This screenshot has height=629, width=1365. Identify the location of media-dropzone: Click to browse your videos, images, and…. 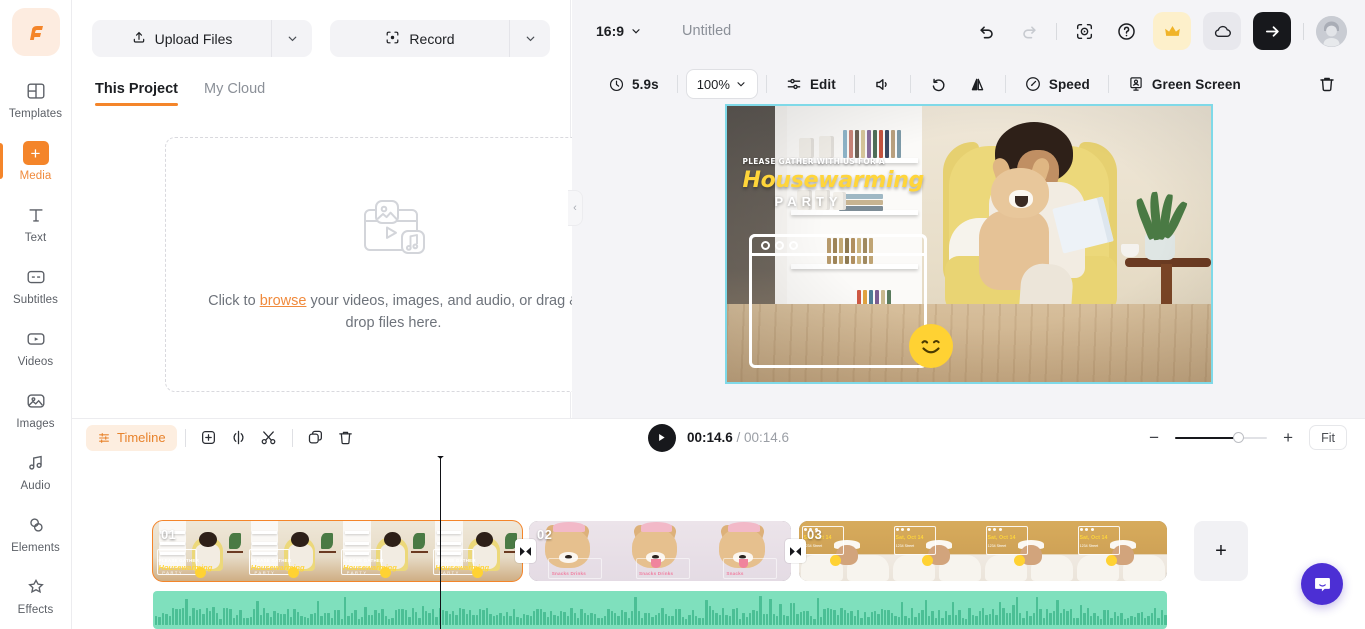
(393, 264).